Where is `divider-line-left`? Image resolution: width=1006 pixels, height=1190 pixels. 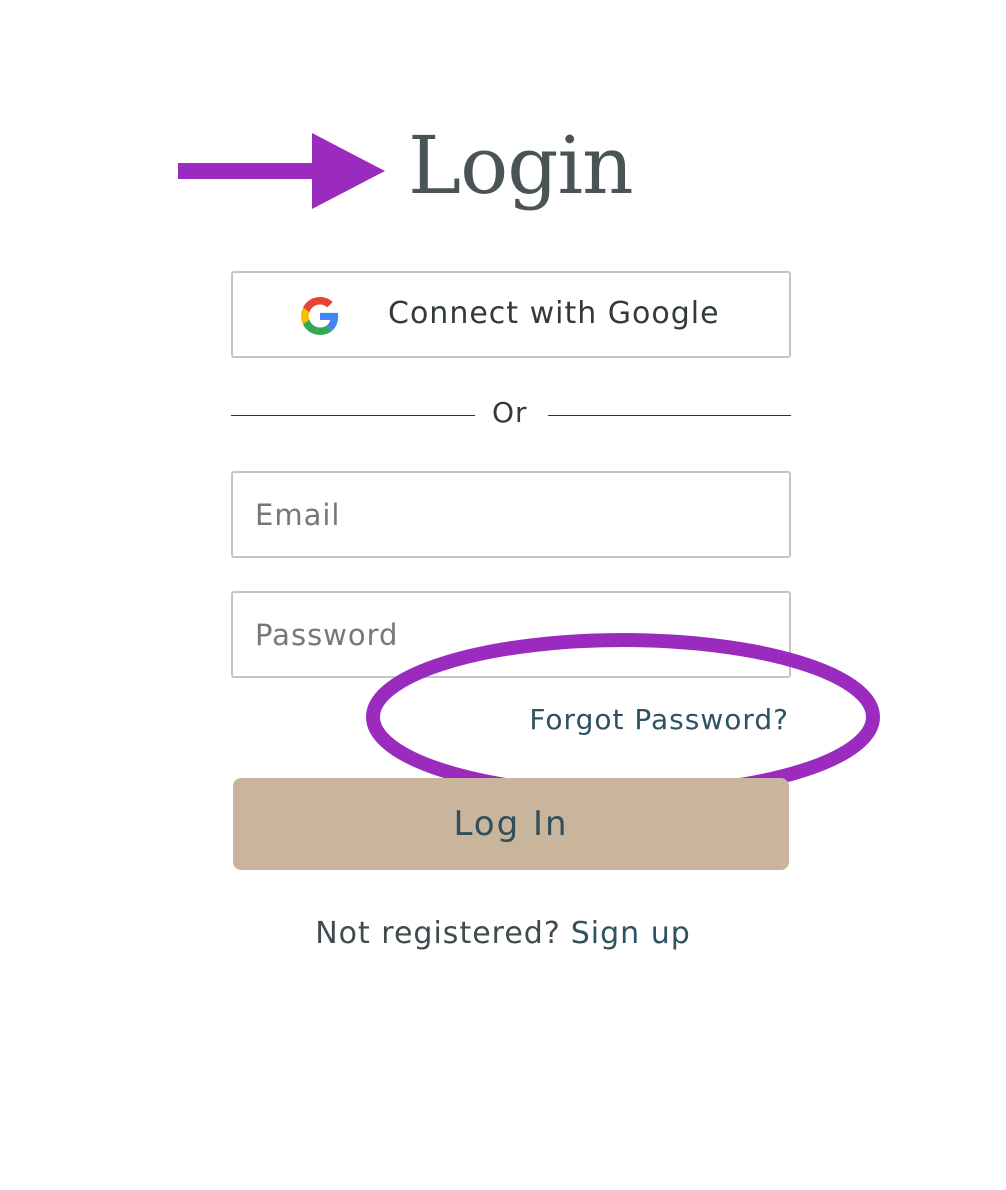
divider-line-left is located at coordinates (353, 415).